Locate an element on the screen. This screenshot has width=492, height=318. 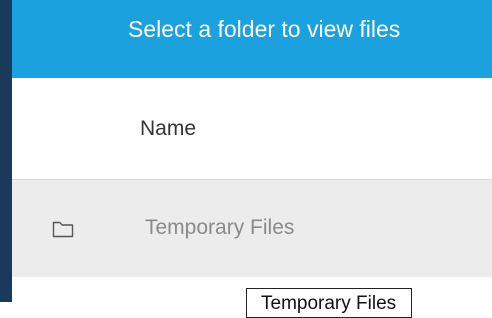
tooltip-text: Temporary Files is located at coordinates (329, 303).